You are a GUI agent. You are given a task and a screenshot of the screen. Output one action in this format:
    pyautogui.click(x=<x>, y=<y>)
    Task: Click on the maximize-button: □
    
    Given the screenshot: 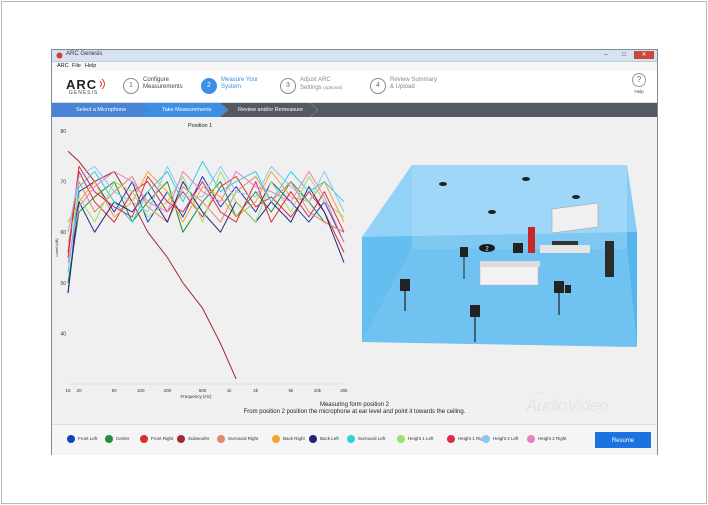 What is the action you would take?
    pyautogui.click(x=624, y=55)
    